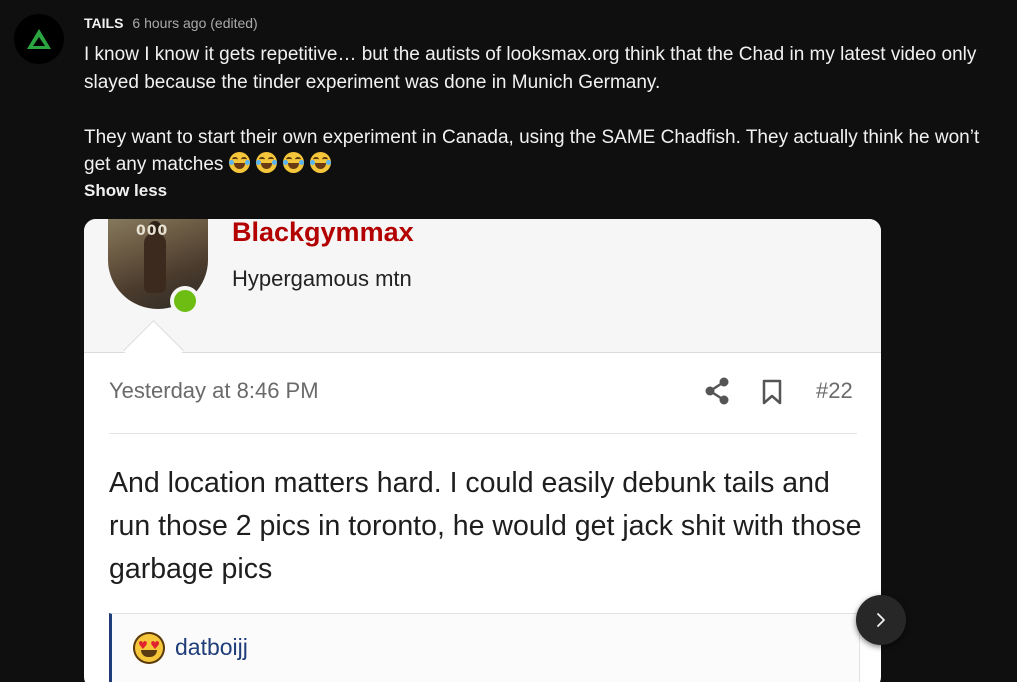 The width and height of the screenshot is (1017, 682). What do you see at coordinates (185, 301) in the screenshot?
I see `online-status-dot` at bounding box center [185, 301].